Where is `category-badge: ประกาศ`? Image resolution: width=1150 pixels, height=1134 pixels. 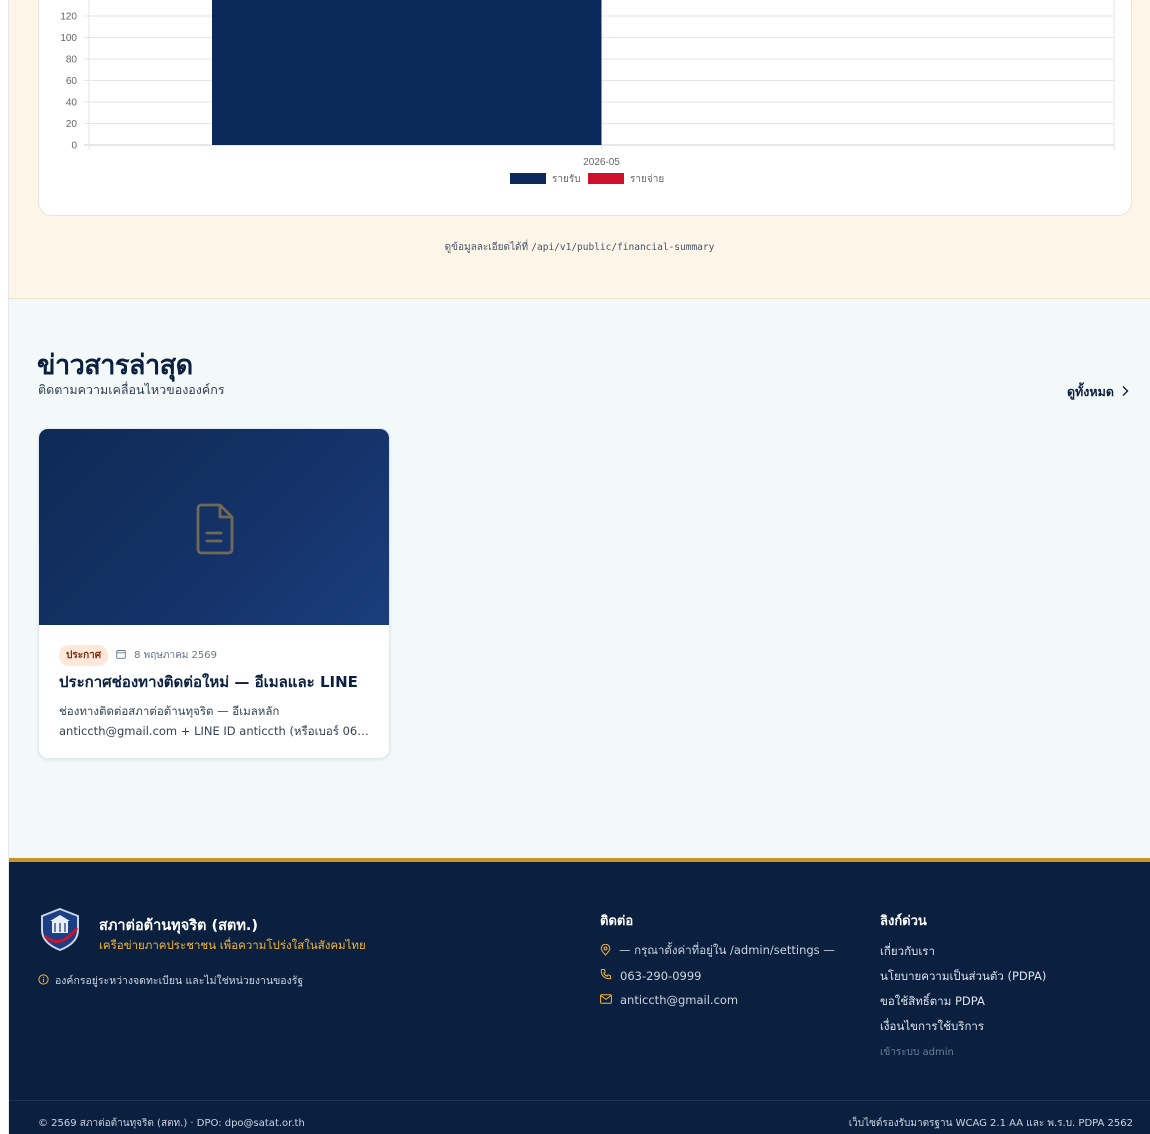 category-badge: ประกาศ is located at coordinates (84, 655).